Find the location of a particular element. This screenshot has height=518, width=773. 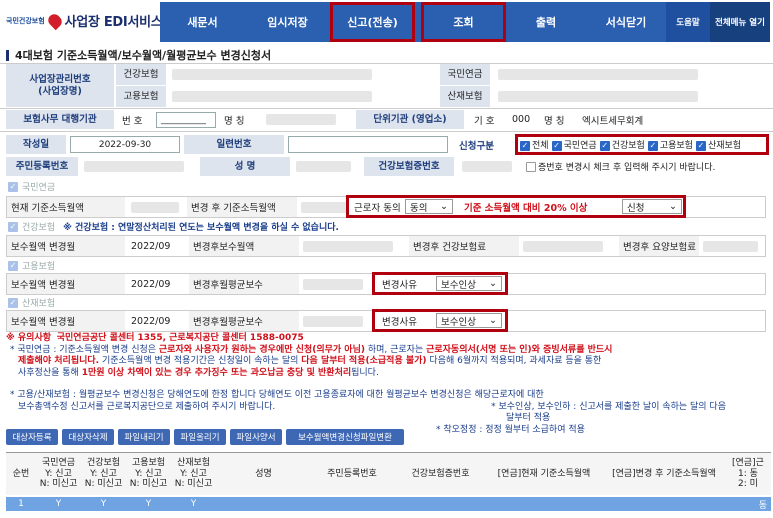

accident-reason-label: 변경사유 is located at coordinates (399, 322).